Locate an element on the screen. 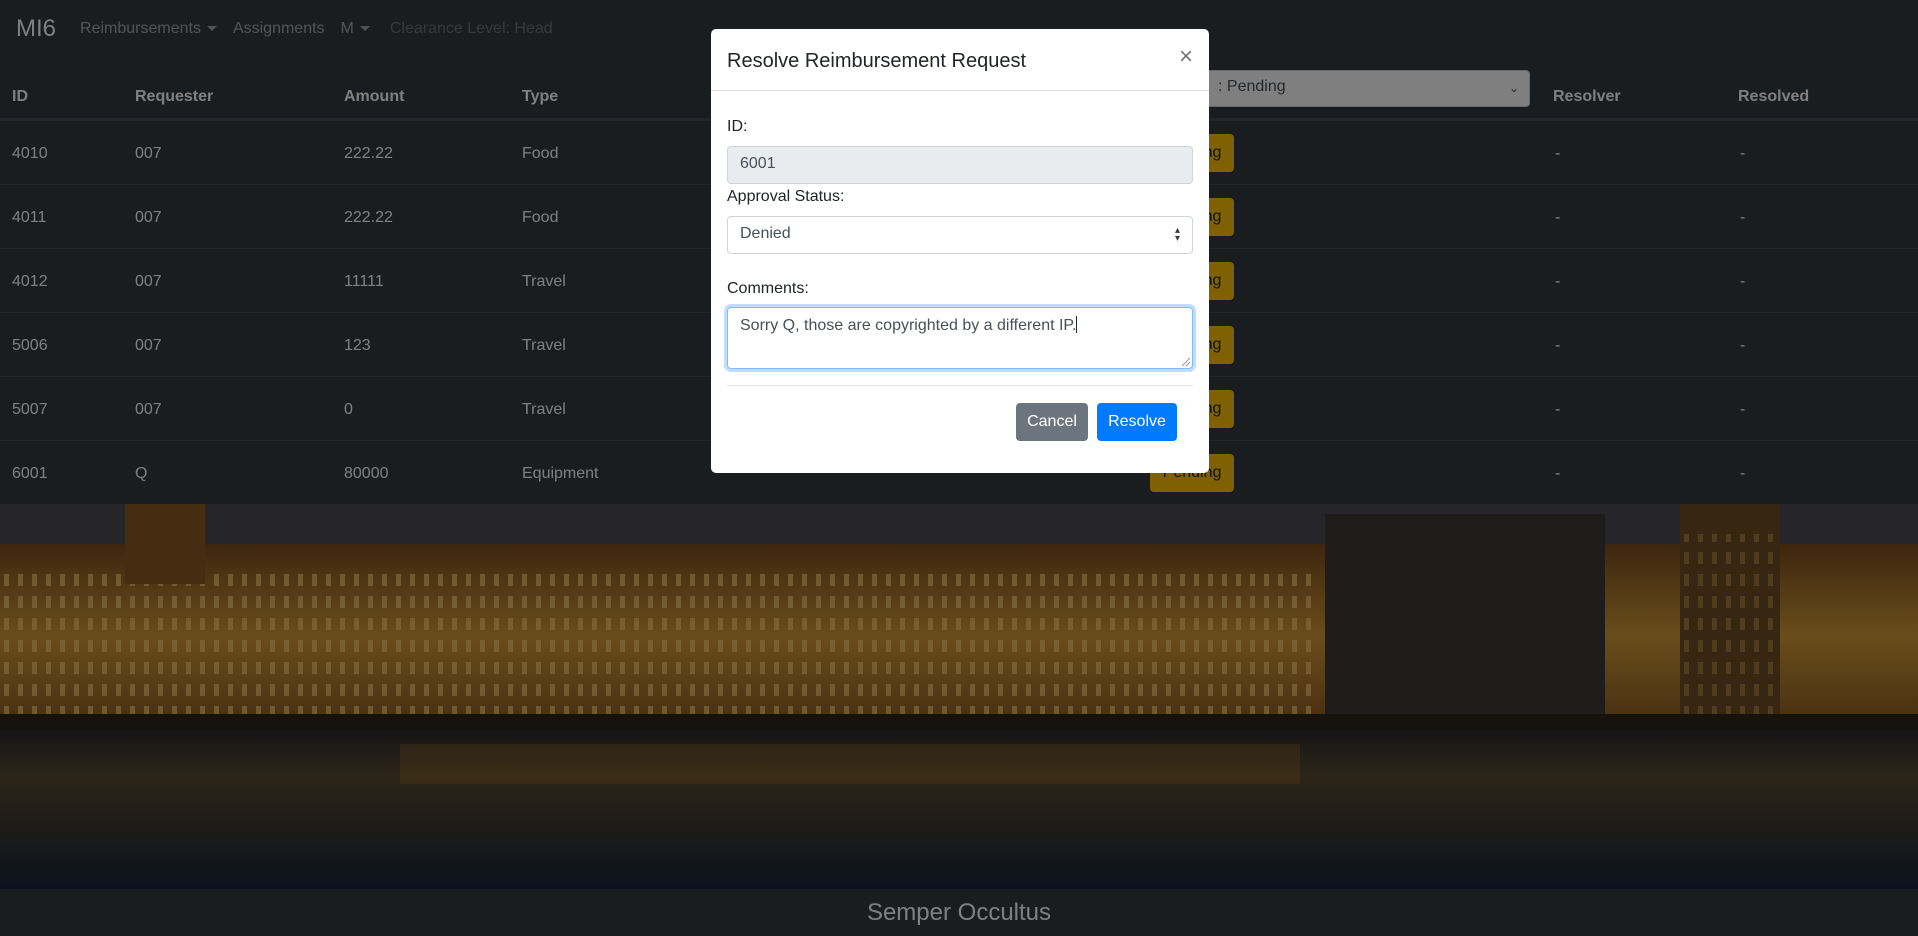  approval-status-select: Denied ▴ ▾ is located at coordinates (960, 235).